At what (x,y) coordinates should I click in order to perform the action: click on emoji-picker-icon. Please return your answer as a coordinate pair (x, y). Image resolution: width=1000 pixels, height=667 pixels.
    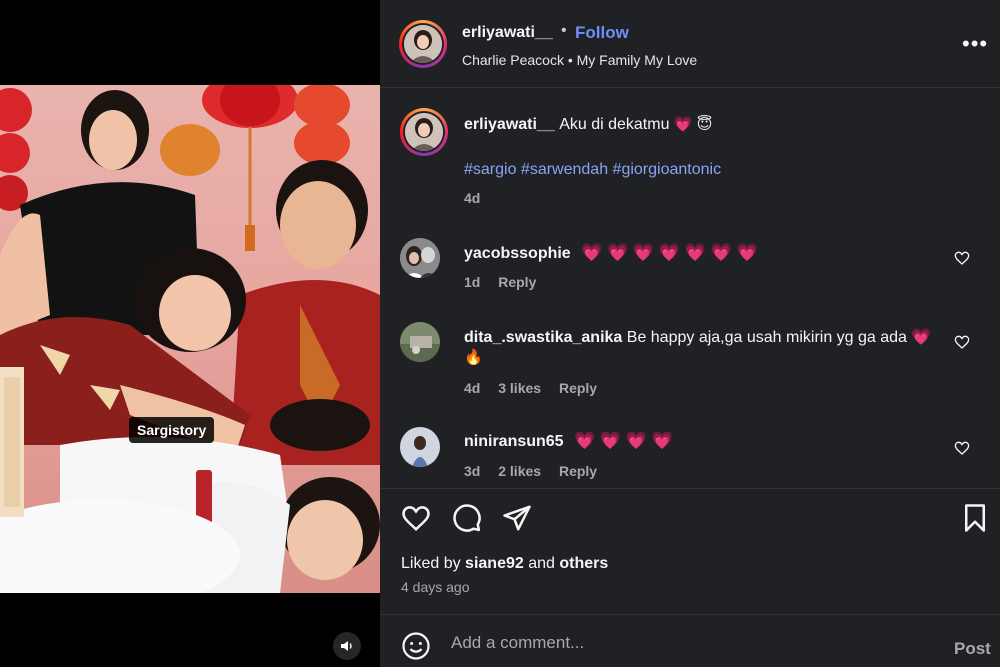
    Looking at the image, I should click on (416, 646).